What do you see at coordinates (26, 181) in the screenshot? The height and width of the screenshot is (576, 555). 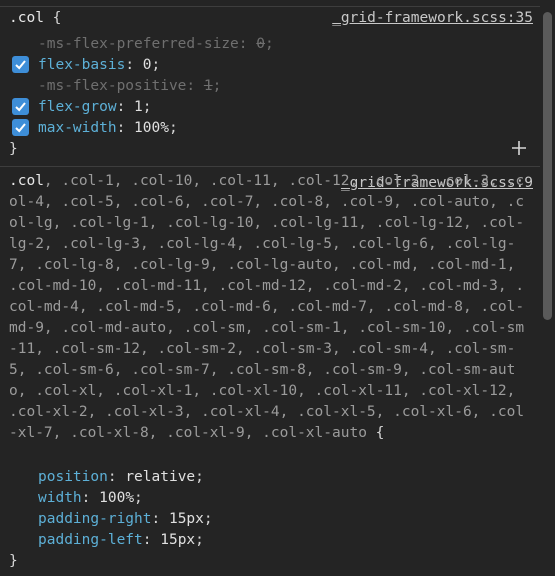 I see `matched-selector: .col` at bounding box center [26, 181].